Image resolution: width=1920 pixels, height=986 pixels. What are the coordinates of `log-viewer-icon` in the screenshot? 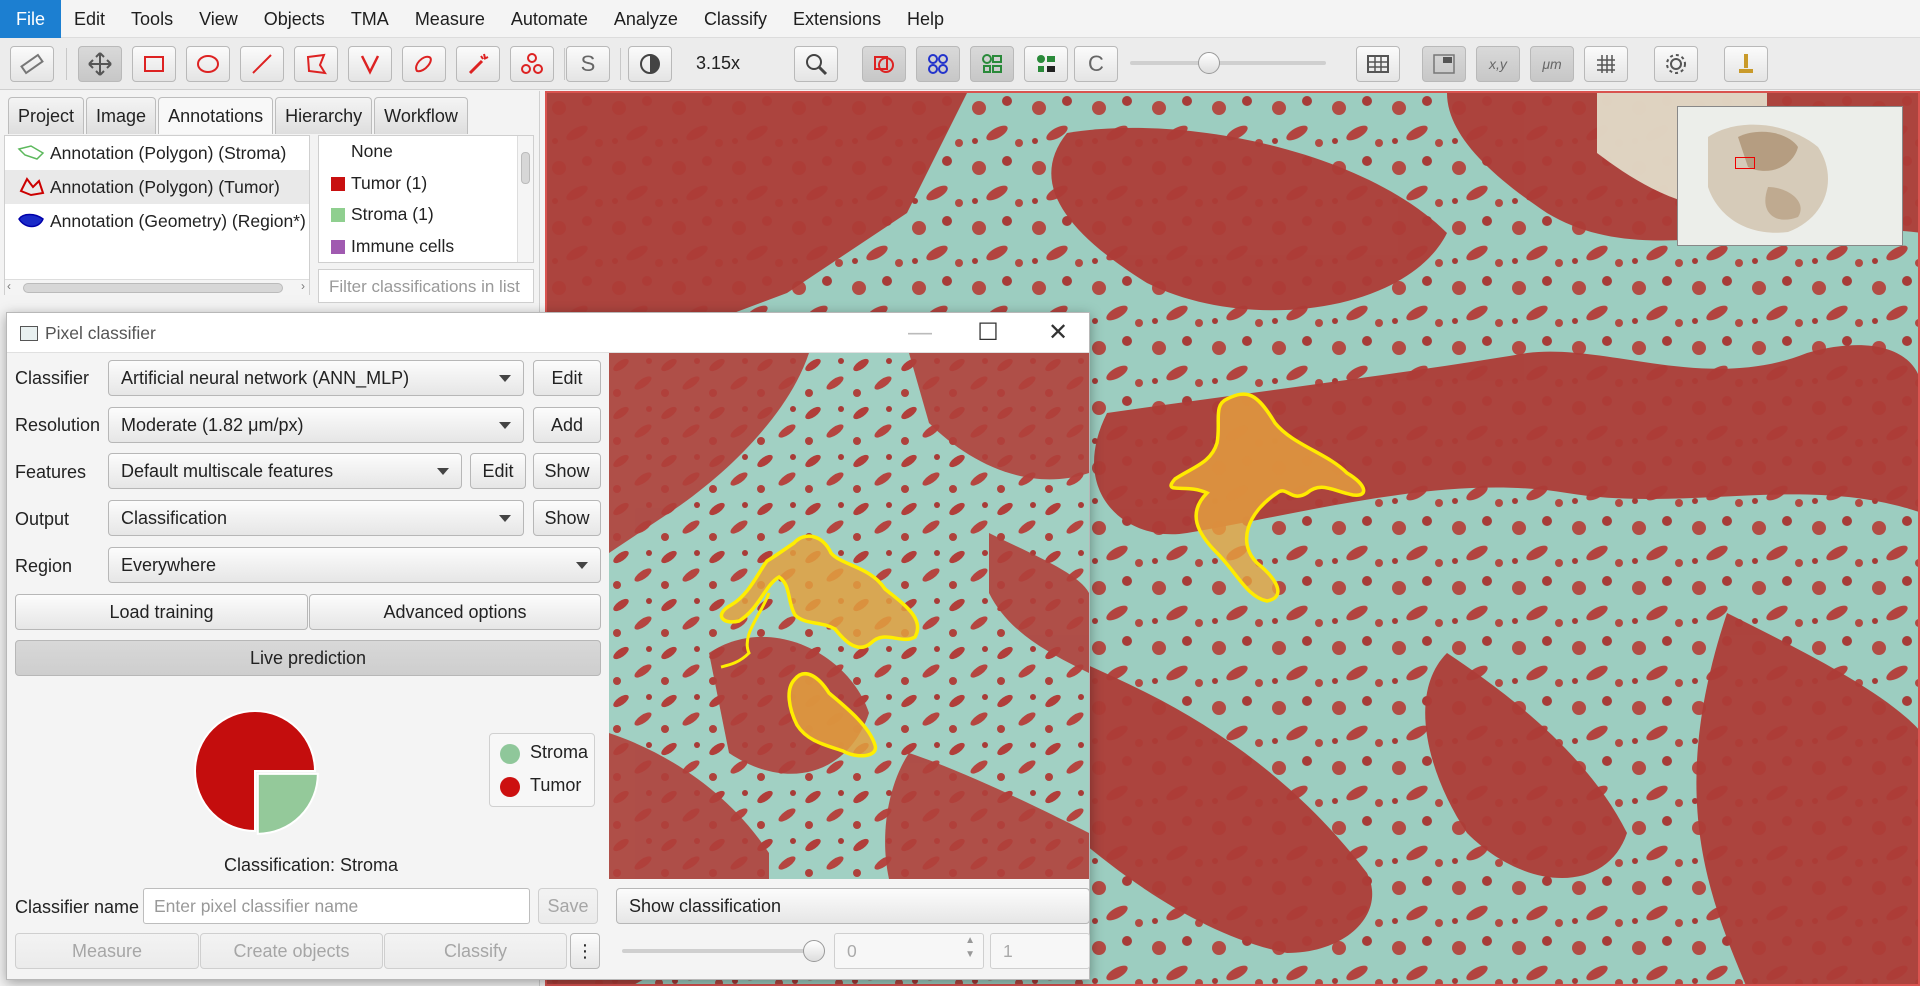 It's located at (1746, 64).